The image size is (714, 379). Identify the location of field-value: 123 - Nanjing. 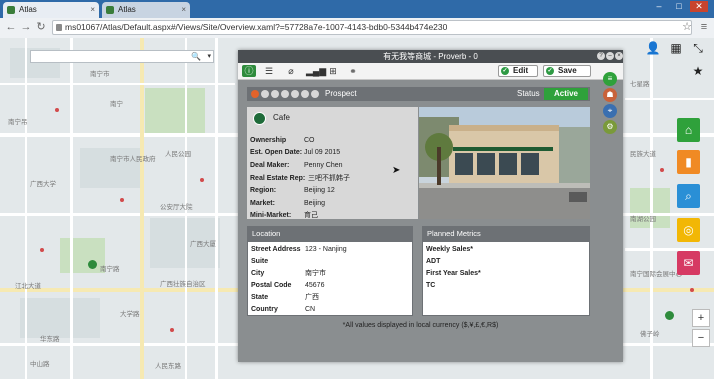
(326, 249).